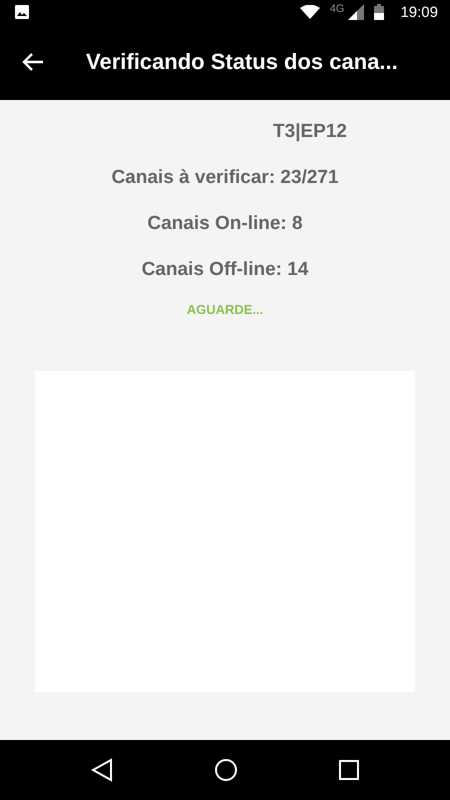 The image size is (450, 800). I want to click on wifi-icon, so click(310, 12).